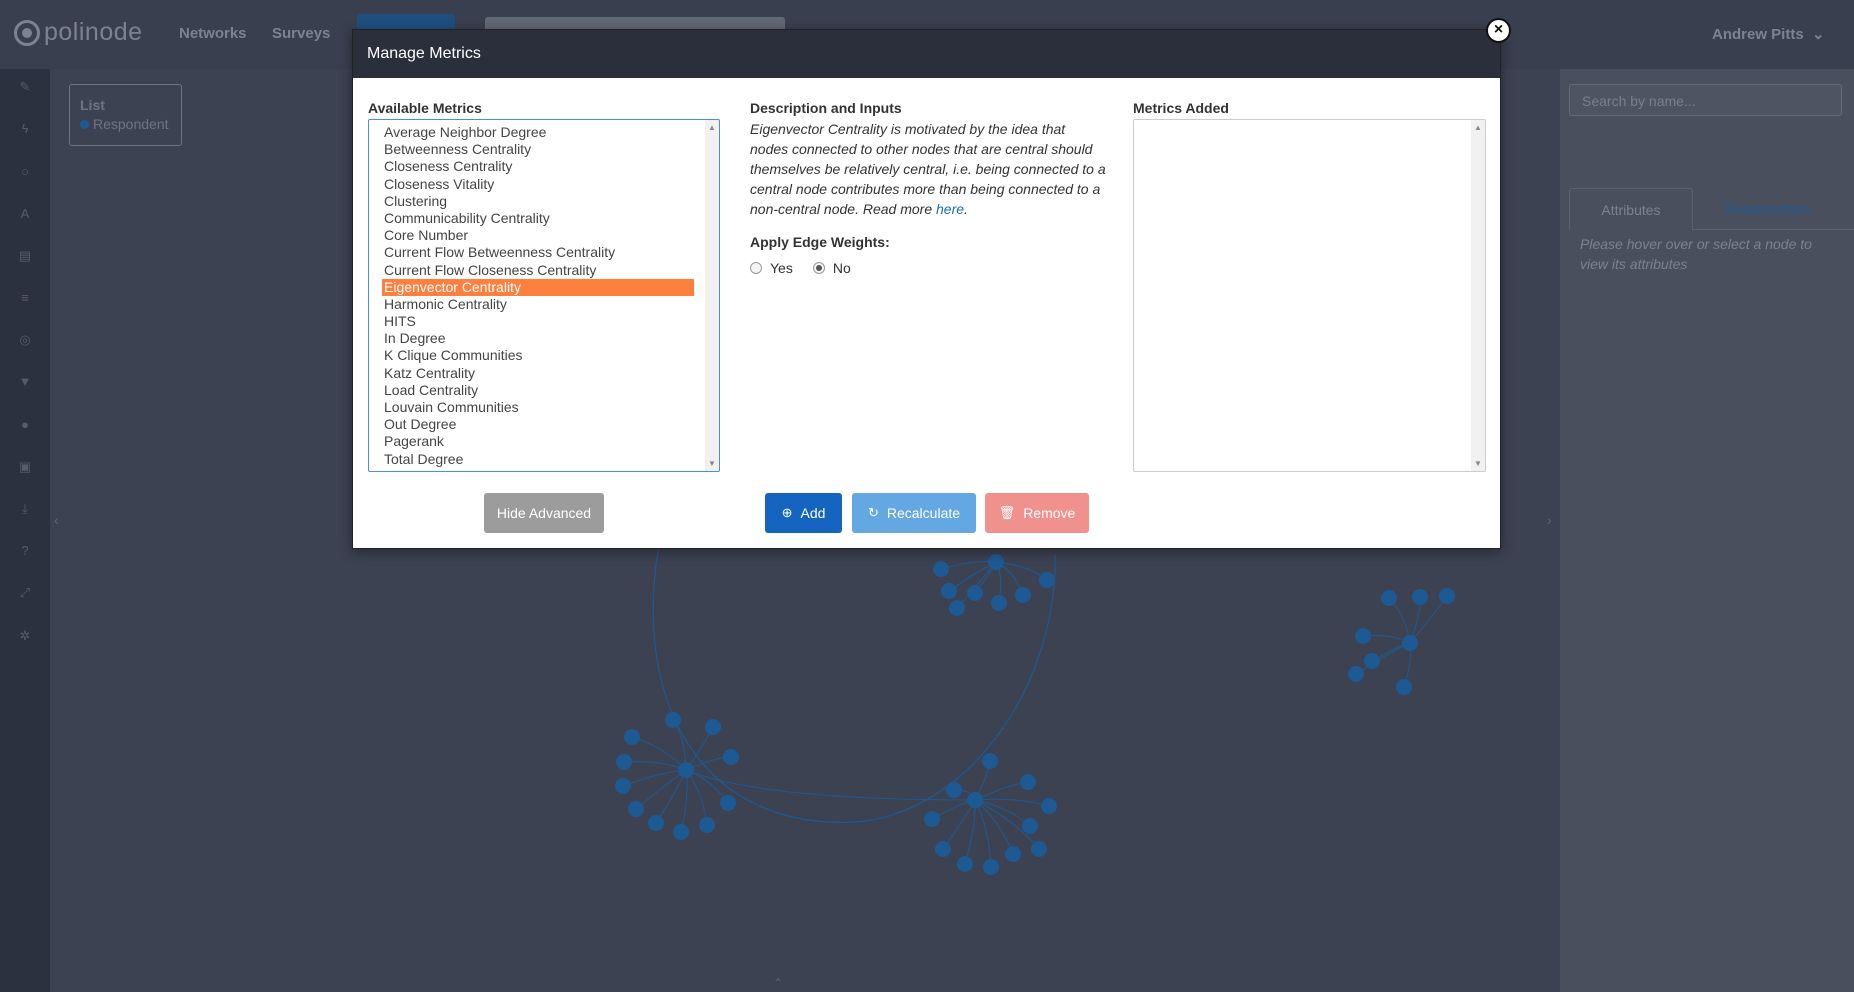 The image size is (1854, 992). I want to click on hide-advanced-button: Hide Advanced, so click(544, 513).